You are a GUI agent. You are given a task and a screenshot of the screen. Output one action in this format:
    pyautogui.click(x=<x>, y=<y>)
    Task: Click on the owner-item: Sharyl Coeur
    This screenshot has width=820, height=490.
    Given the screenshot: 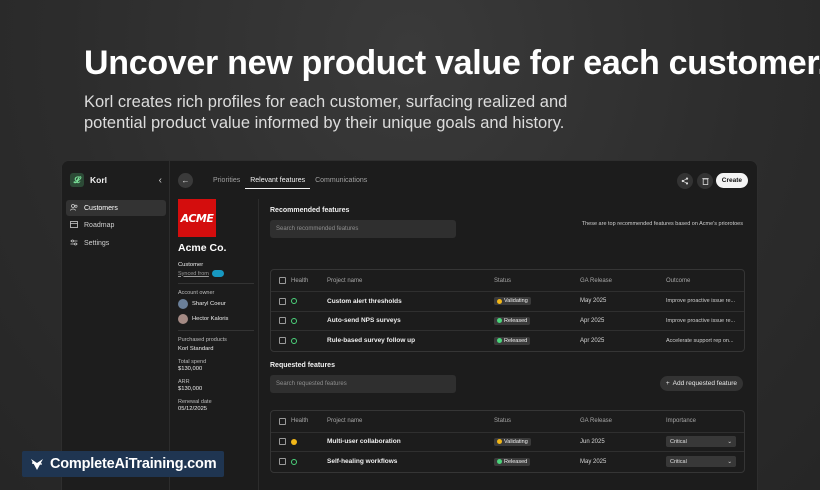 What is the action you would take?
    pyautogui.click(x=216, y=304)
    